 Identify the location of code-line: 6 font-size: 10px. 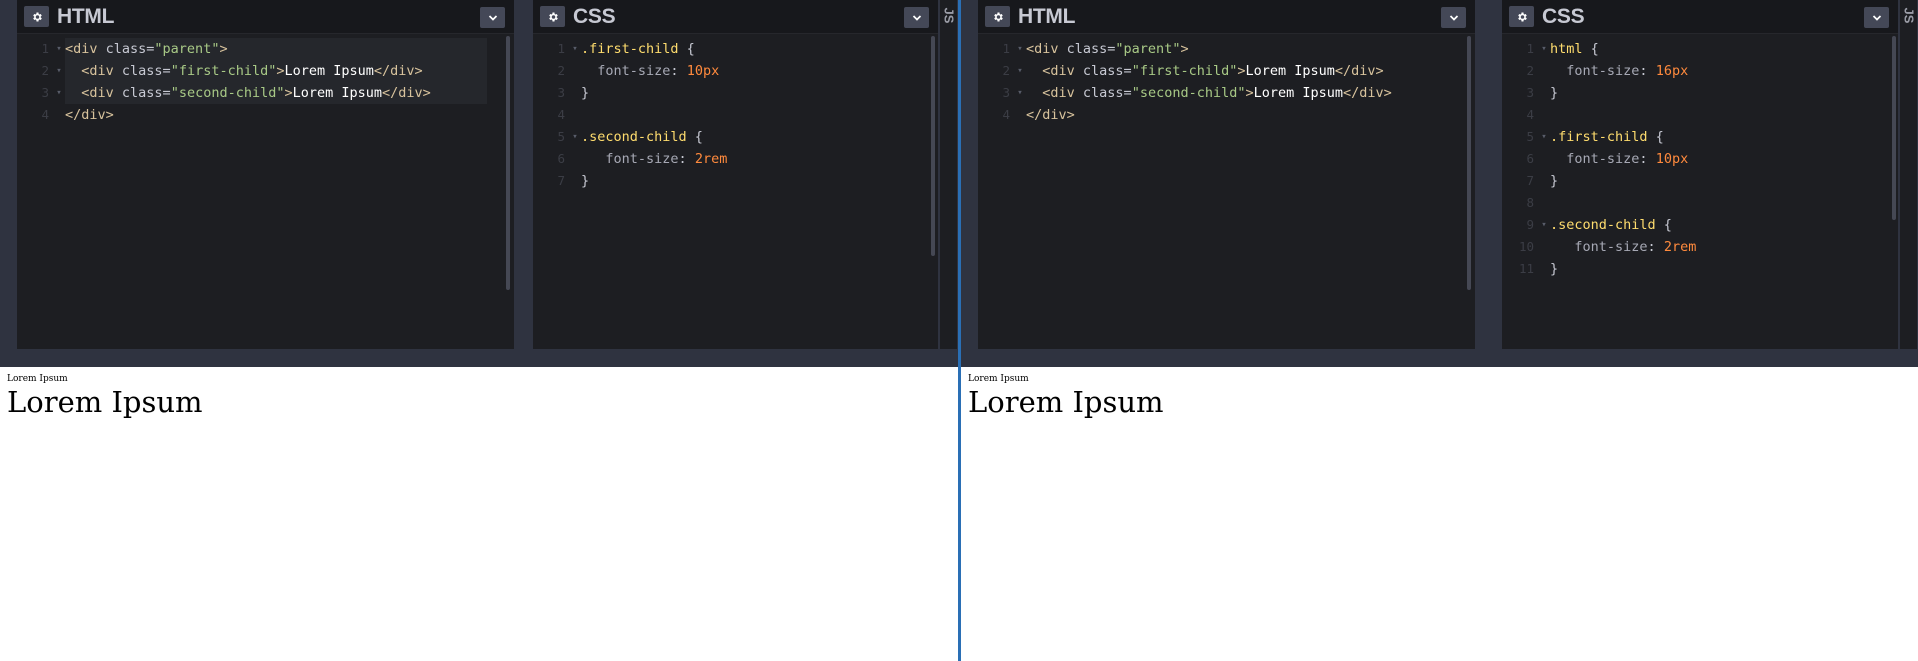
(1700, 159).